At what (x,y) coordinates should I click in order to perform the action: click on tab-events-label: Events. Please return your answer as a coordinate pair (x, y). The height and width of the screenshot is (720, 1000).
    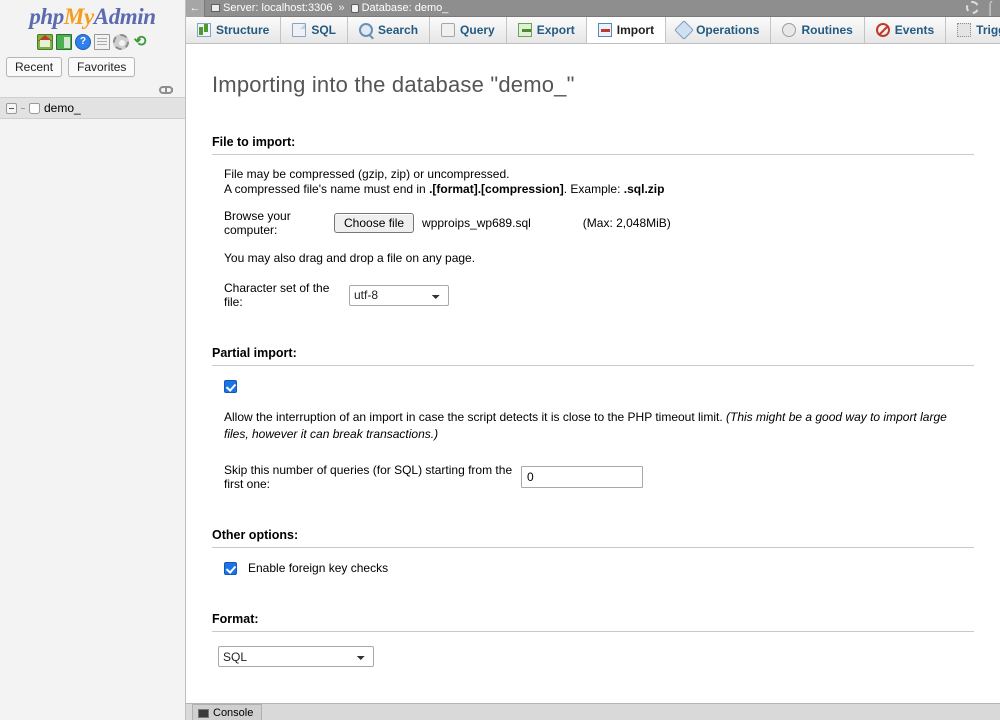
    Looking at the image, I should click on (914, 30).